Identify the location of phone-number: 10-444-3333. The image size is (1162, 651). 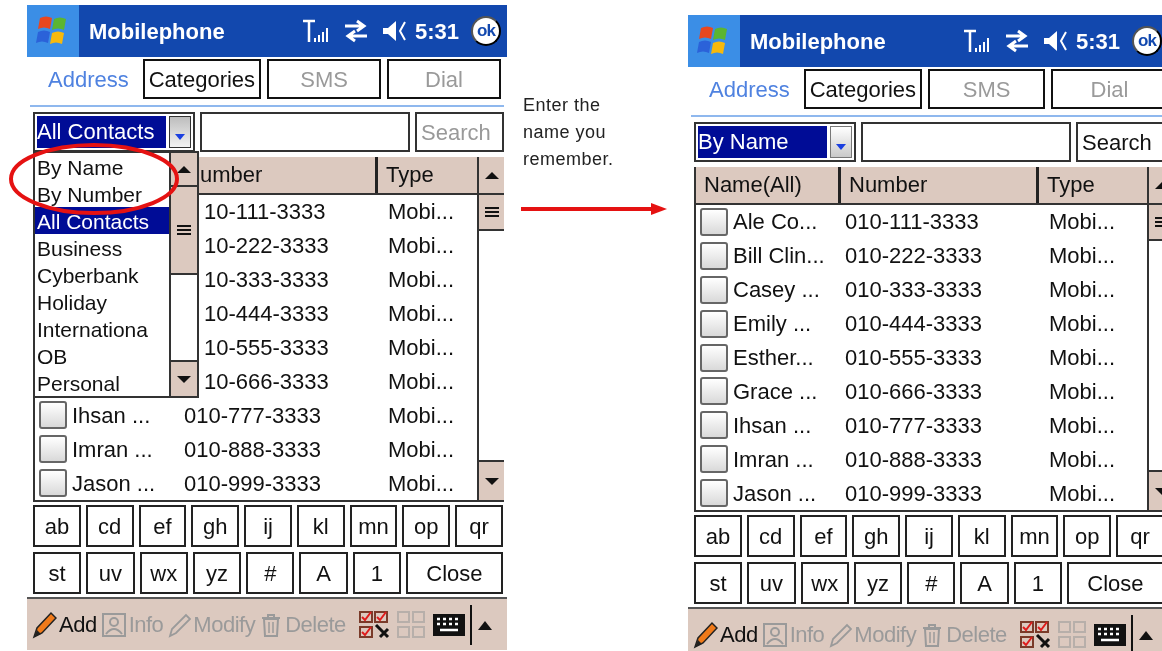
(266, 314).